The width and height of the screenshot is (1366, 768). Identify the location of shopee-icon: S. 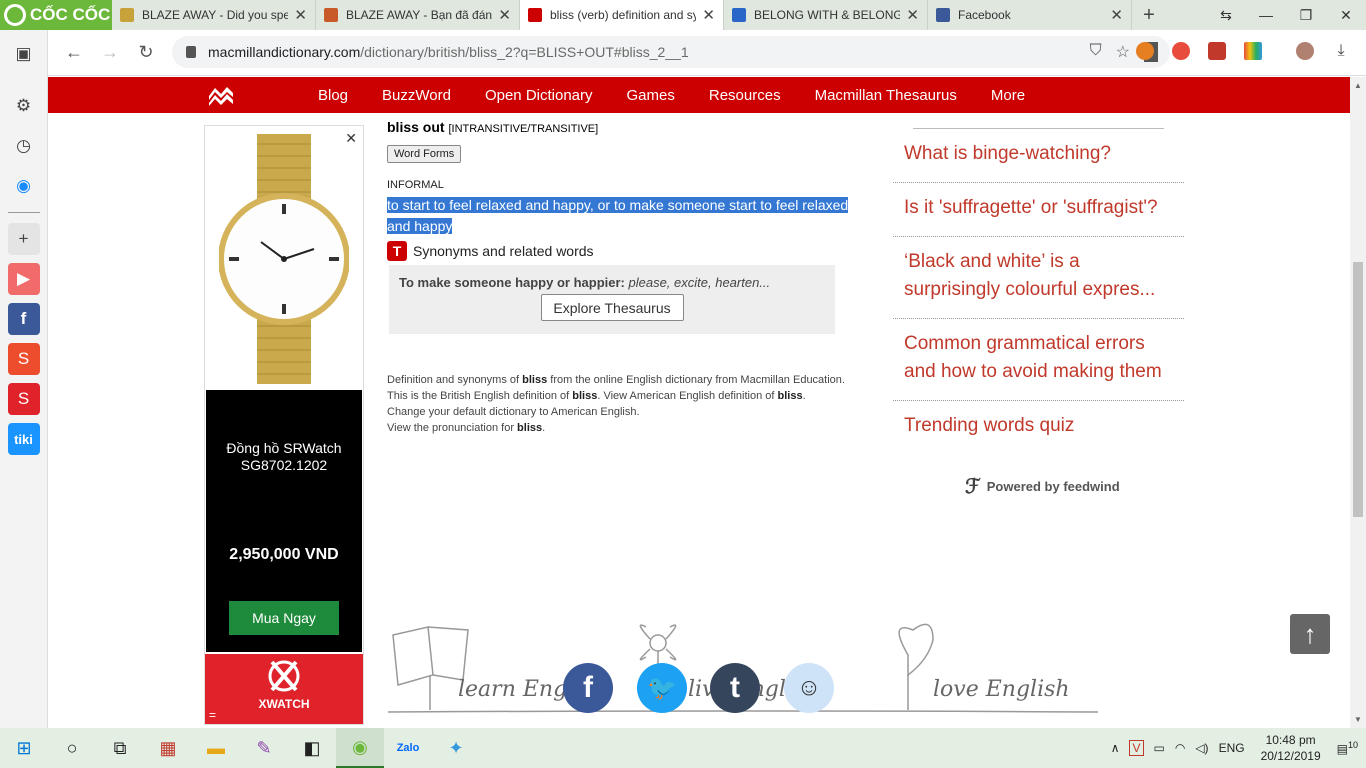
(23, 359).